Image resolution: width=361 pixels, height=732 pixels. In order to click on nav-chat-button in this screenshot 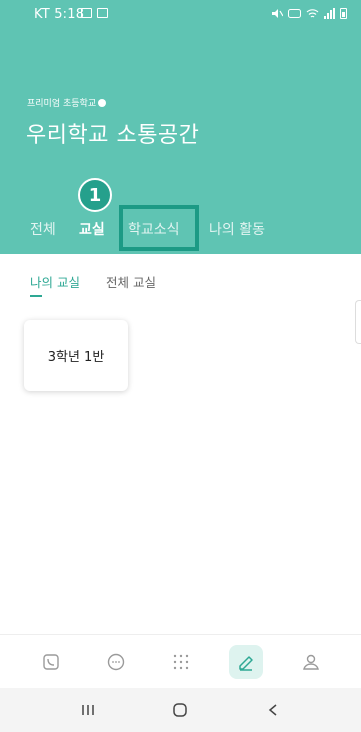, I will do `click(116, 662)`.